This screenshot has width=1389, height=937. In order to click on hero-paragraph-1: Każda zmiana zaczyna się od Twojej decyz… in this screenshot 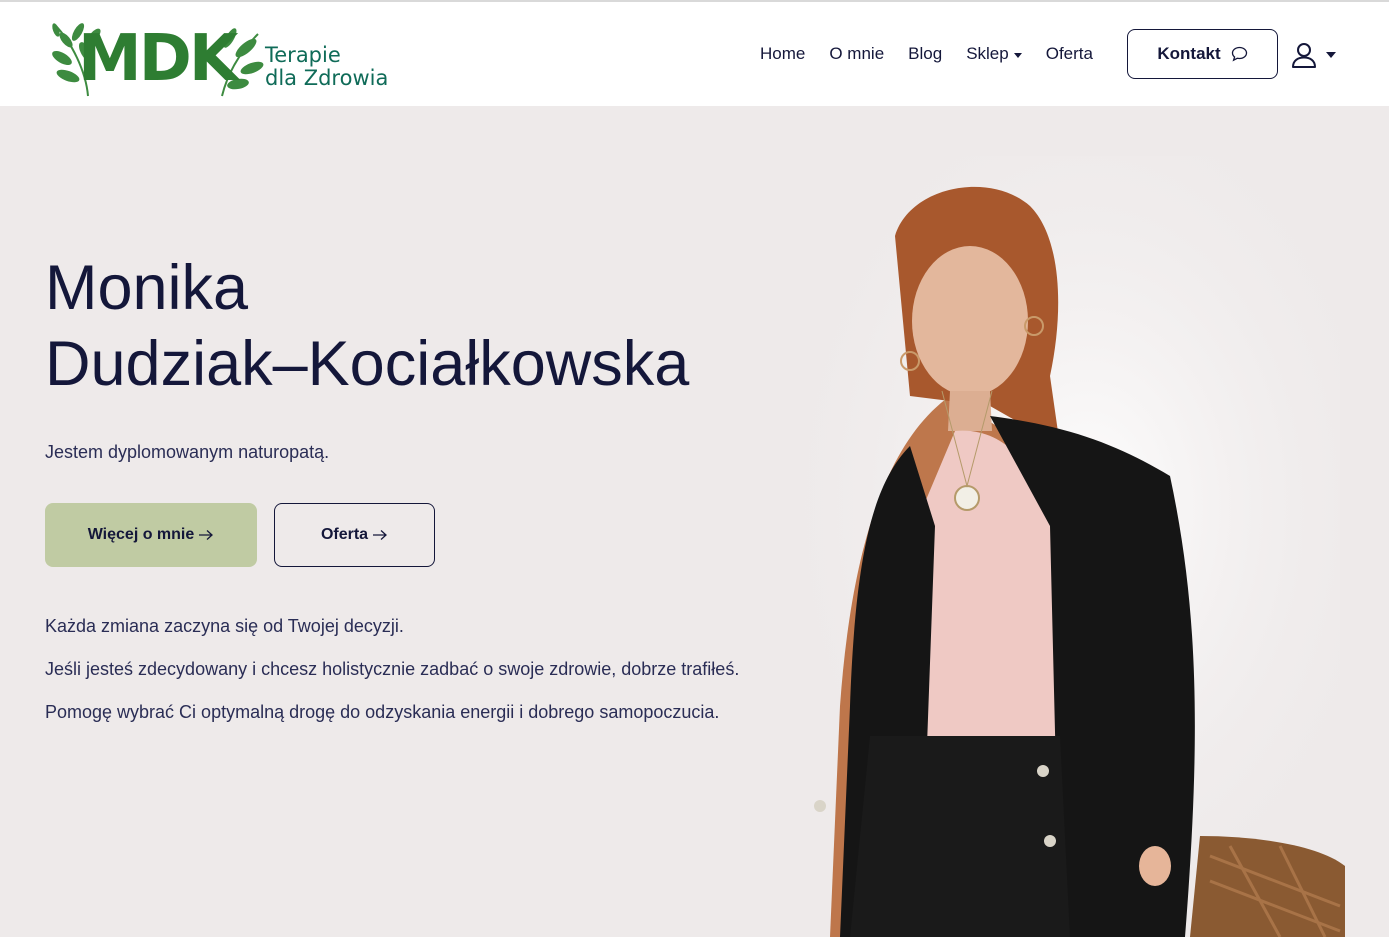, I will do `click(224, 626)`.